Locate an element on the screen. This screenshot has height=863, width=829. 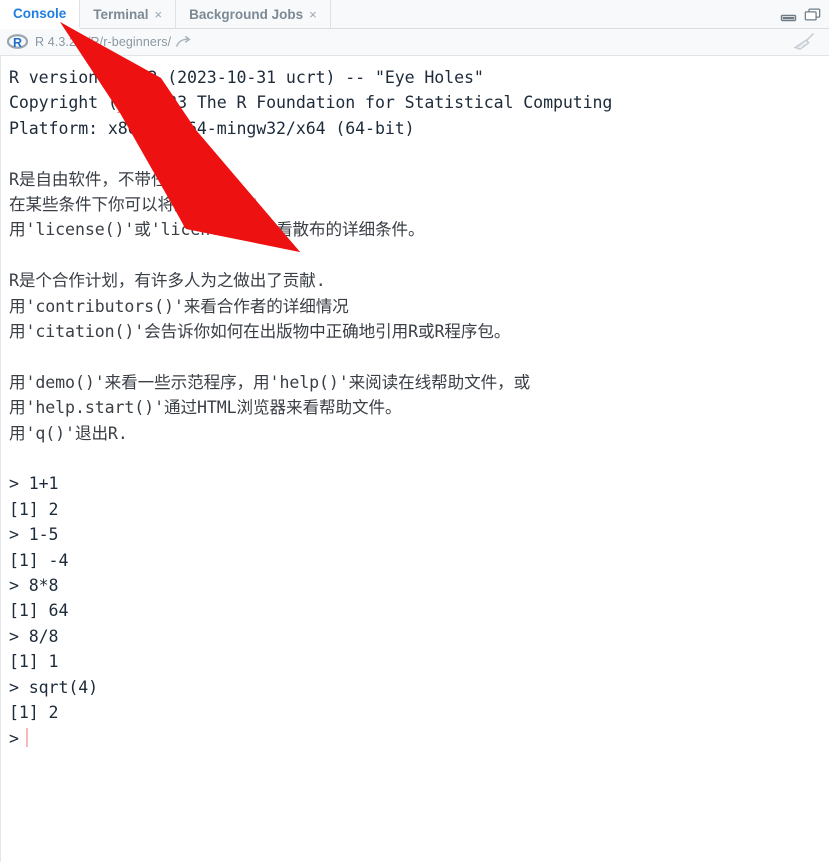
console-line: 用'demo()'来看一些示范程序，用'help()'来阅读在线帮助文件，或 is located at coordinates (270, 382).